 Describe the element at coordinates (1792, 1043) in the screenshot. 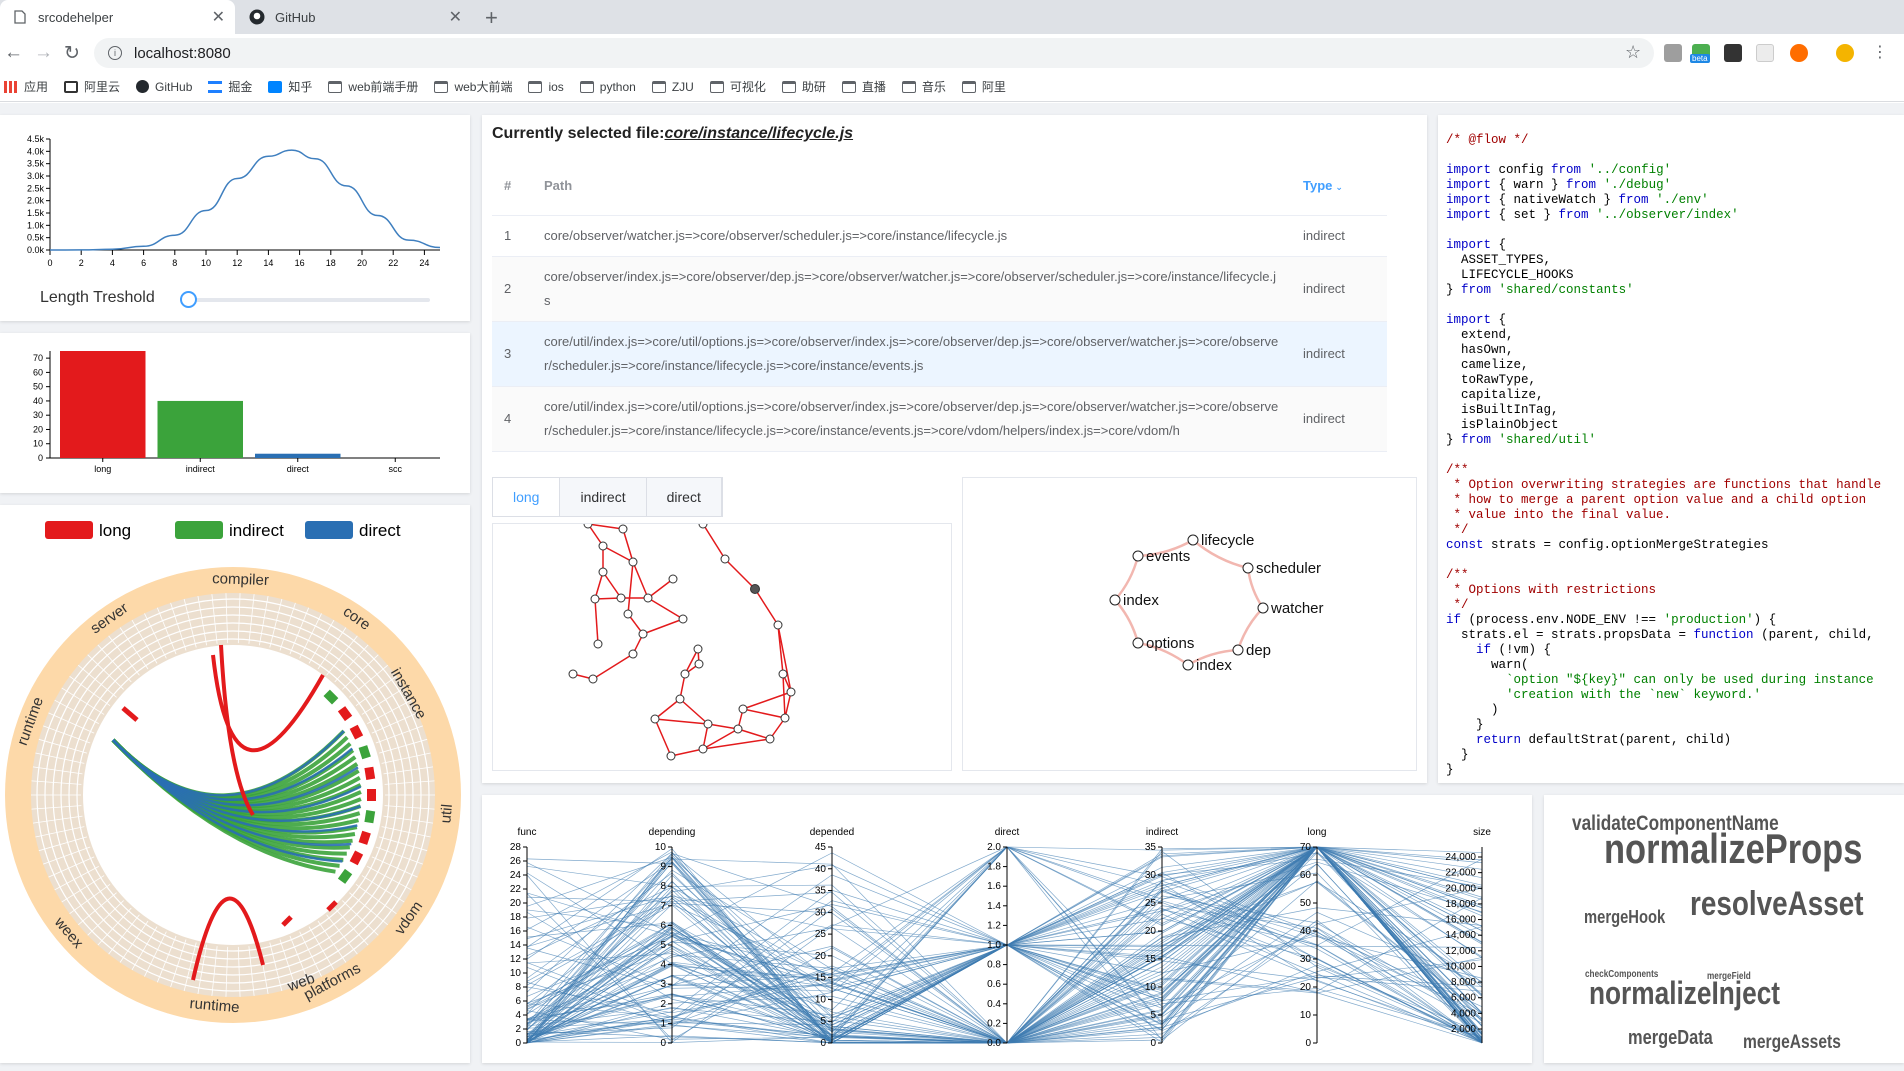

I see `word-cloud-word: mergeAssets` at that location.